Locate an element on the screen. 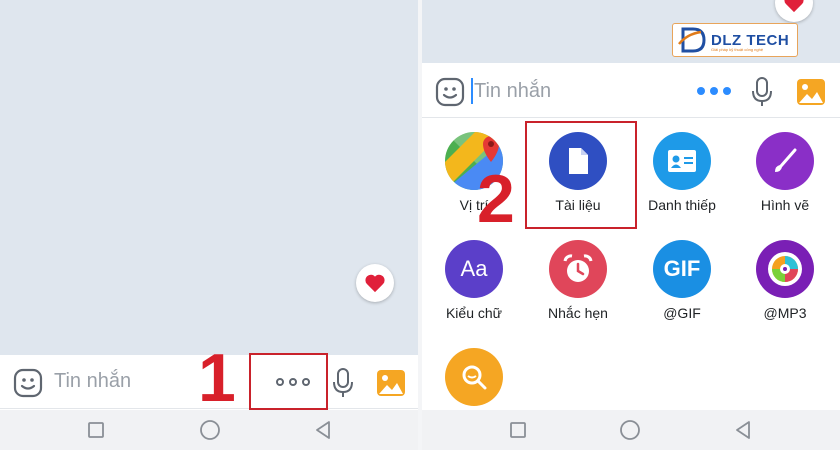  grid-label: Kiểu chữ is located at coordinates (474, 313).